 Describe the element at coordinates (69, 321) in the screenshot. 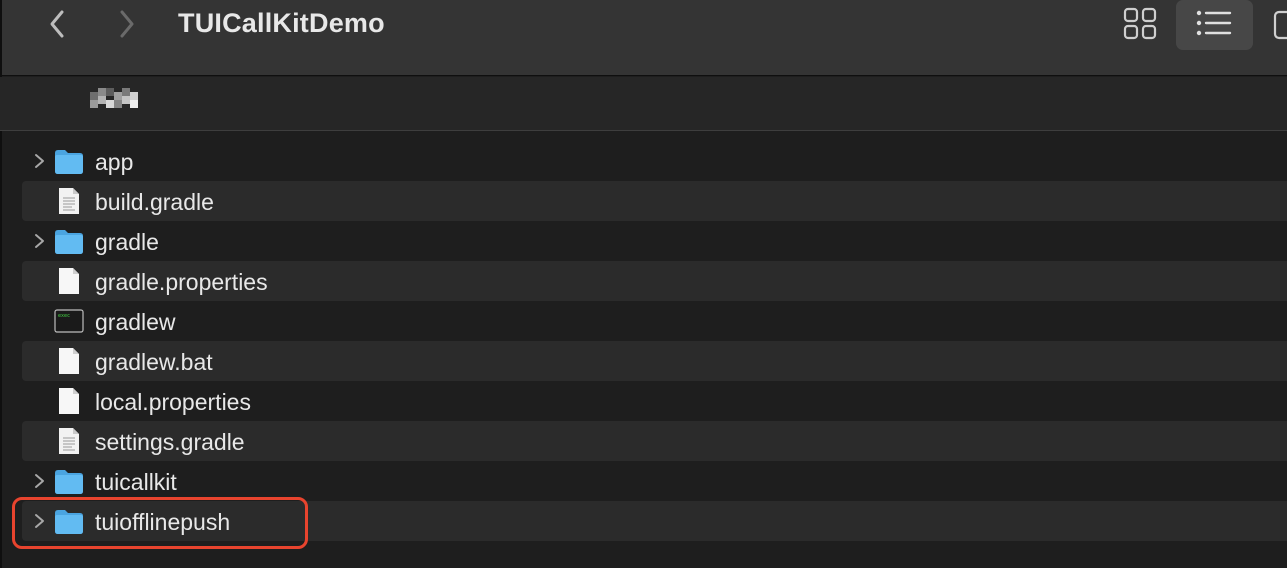

I see `terminal-executable-icon: exec` at that location.